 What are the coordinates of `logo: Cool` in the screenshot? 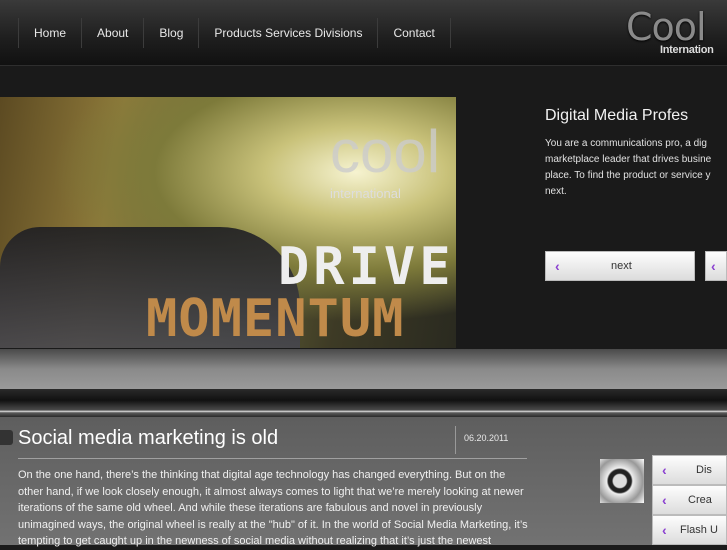 It's located at (666, 27).